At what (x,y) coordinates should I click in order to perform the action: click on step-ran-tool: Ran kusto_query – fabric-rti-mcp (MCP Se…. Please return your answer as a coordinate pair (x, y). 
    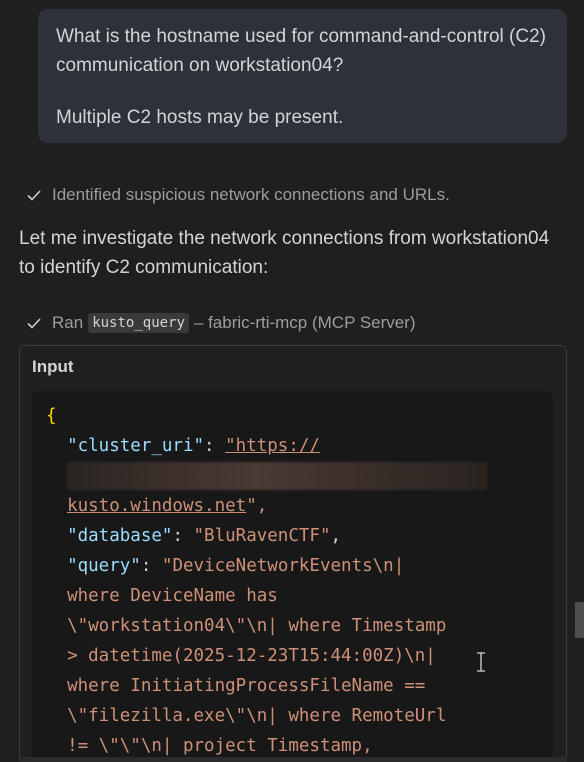
    Looking at the image, I should click on (221, 323).